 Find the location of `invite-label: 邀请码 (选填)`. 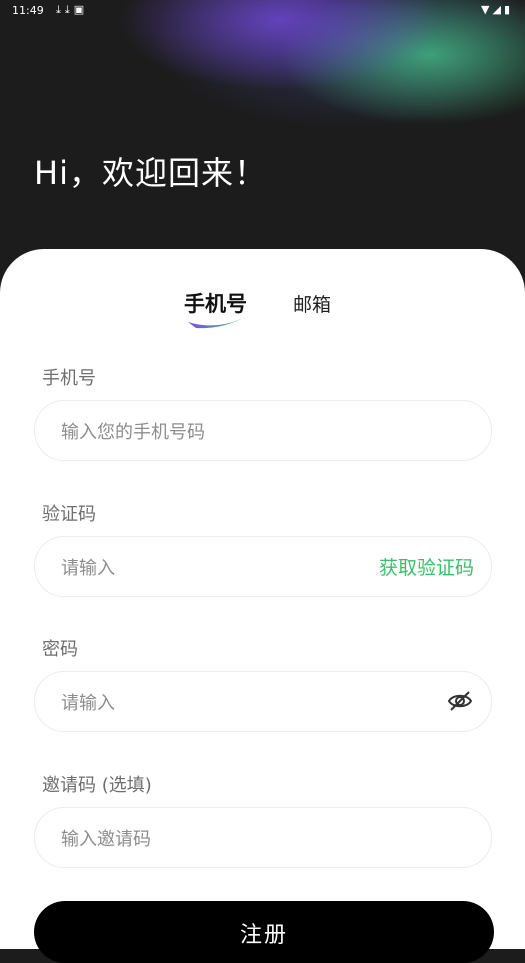

invite-label: 邀请码 (选填) is located at coordinates (97, 785).